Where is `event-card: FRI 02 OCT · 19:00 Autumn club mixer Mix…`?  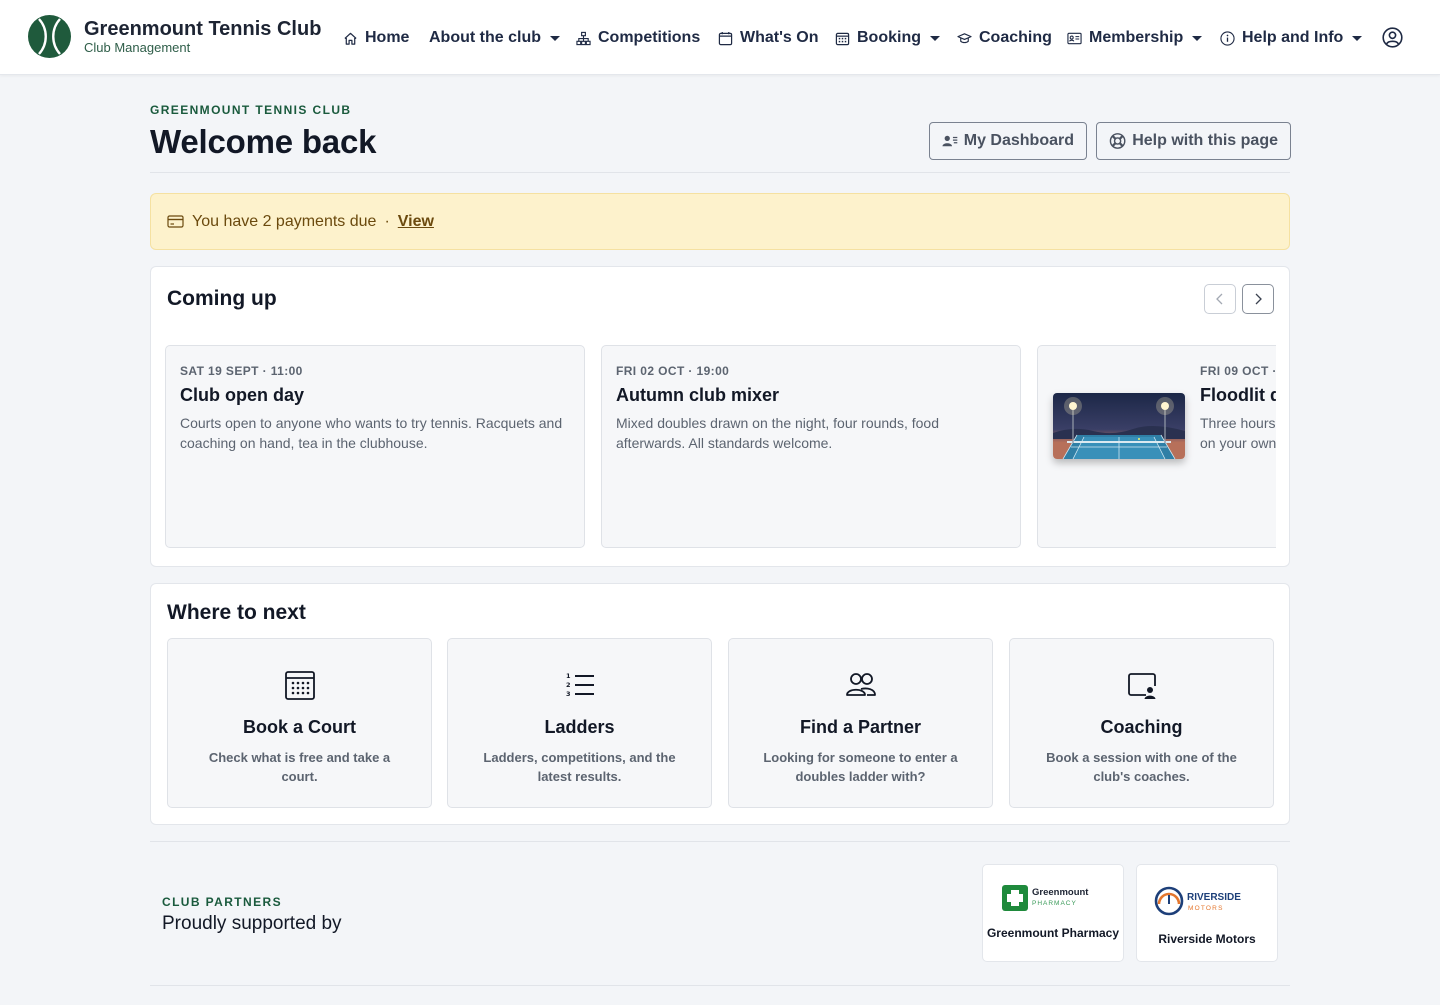
event-card: FRI 02 OCT · 19:00 Autumn club mixer Mix… is located at coordinates (811, 446).